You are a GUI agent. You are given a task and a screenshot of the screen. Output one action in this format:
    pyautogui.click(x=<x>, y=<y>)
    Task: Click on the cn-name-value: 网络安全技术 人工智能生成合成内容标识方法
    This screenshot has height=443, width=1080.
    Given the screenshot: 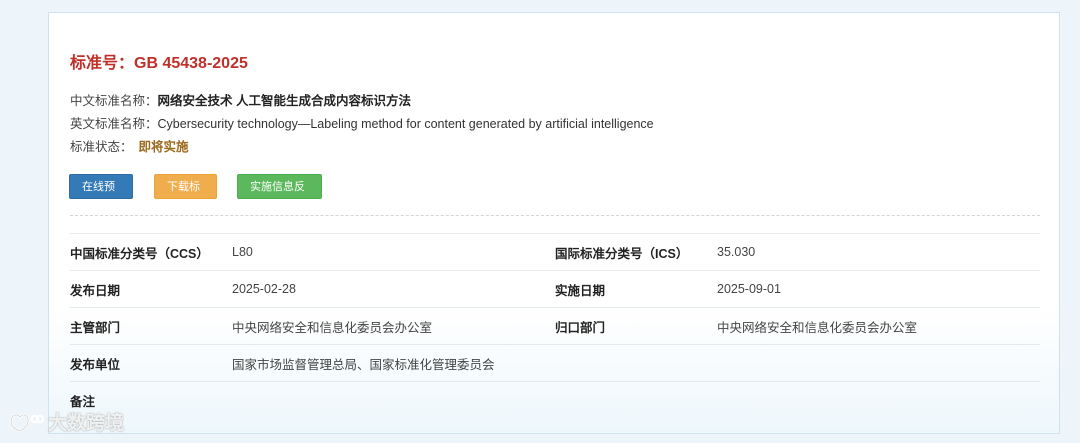 What is the action you would take?
    pyautogui.click(x=284, y=101)
    